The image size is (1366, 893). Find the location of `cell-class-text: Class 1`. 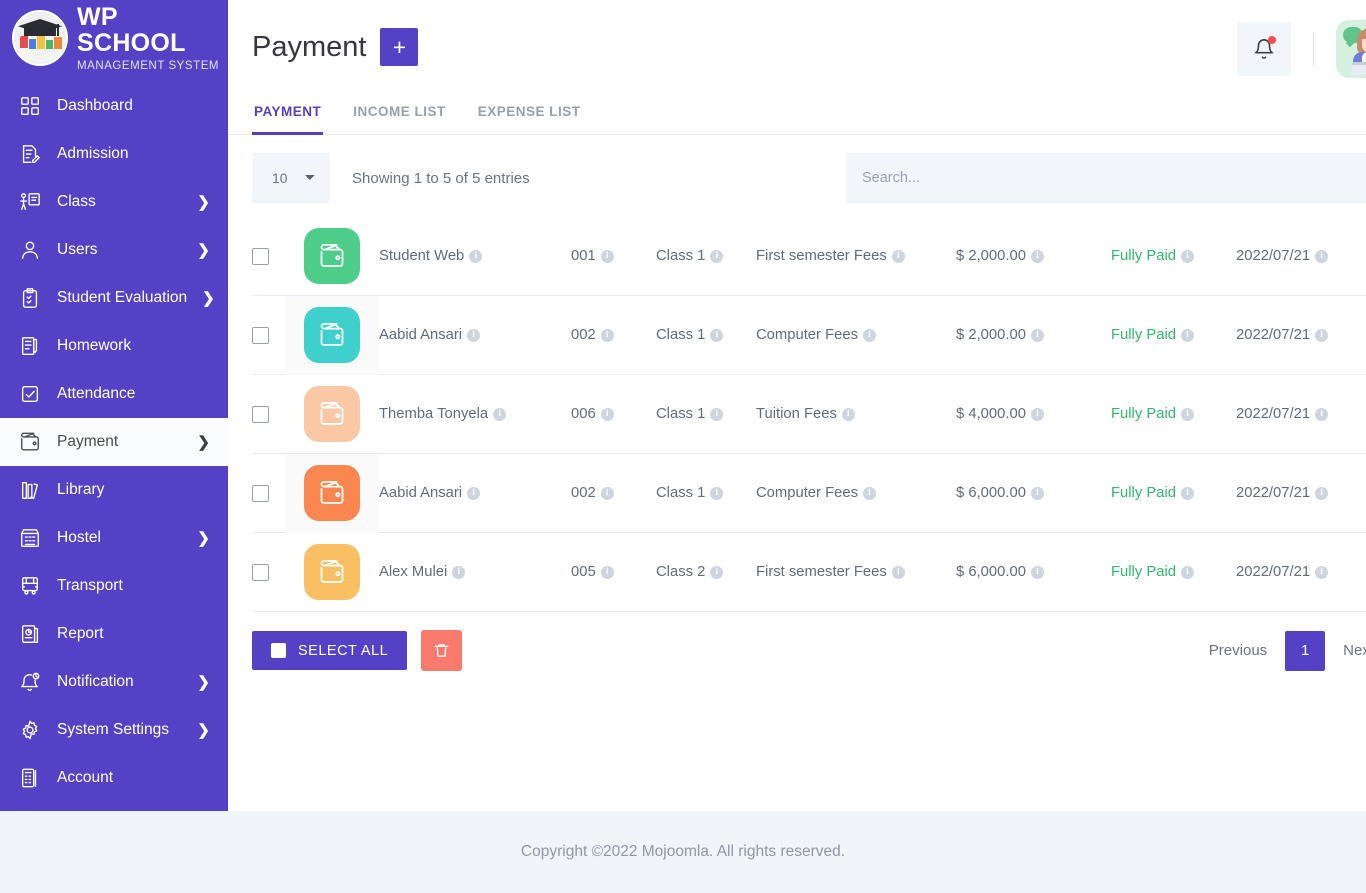

cell-class-text: Class 1 is located at coordinates (681, 256).